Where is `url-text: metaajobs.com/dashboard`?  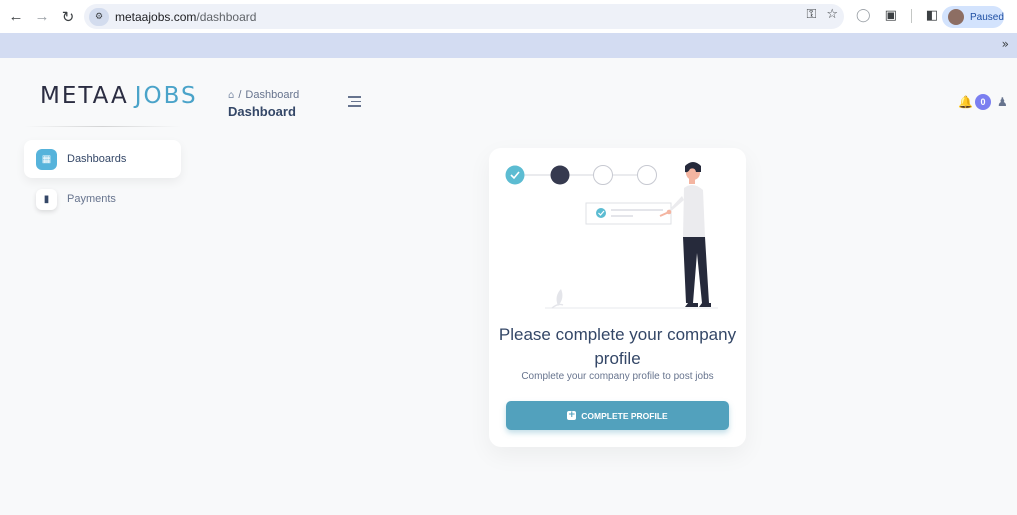 url-text: metaajobs.com/dashboard is located at coordinates (185, 17).